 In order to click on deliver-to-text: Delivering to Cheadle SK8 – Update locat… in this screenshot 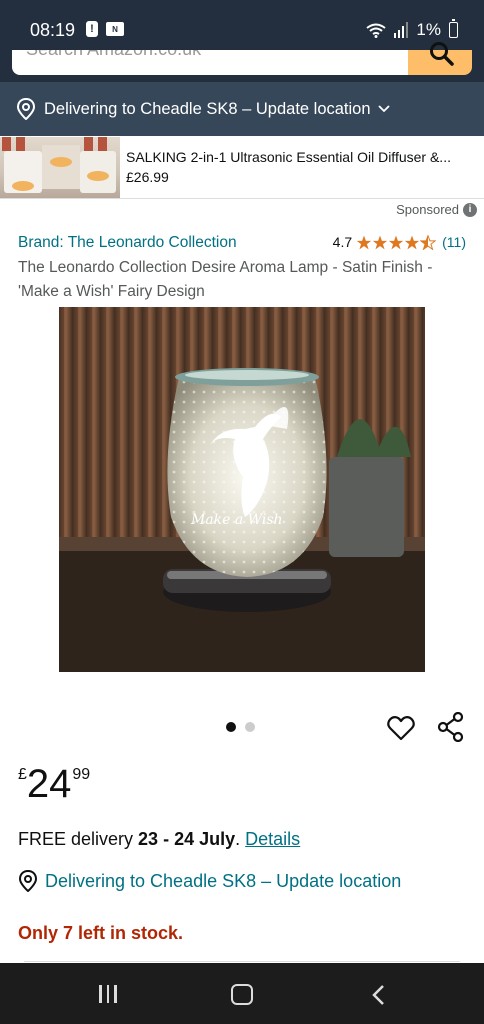, I will do `click(223, 880)`.